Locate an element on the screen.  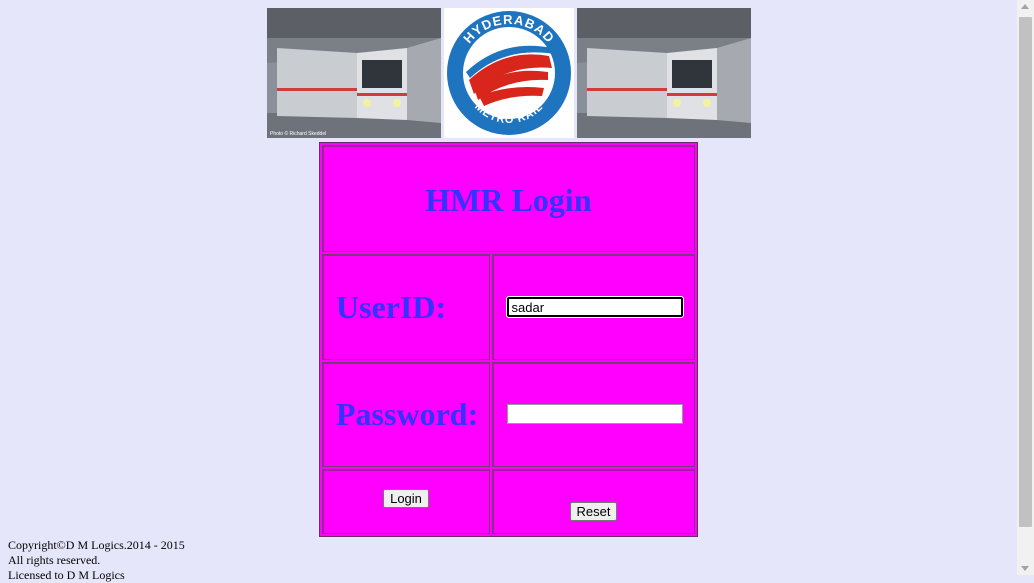
photo-credit: Photo © Richard Skeddel is located at coordinates (298, 133).